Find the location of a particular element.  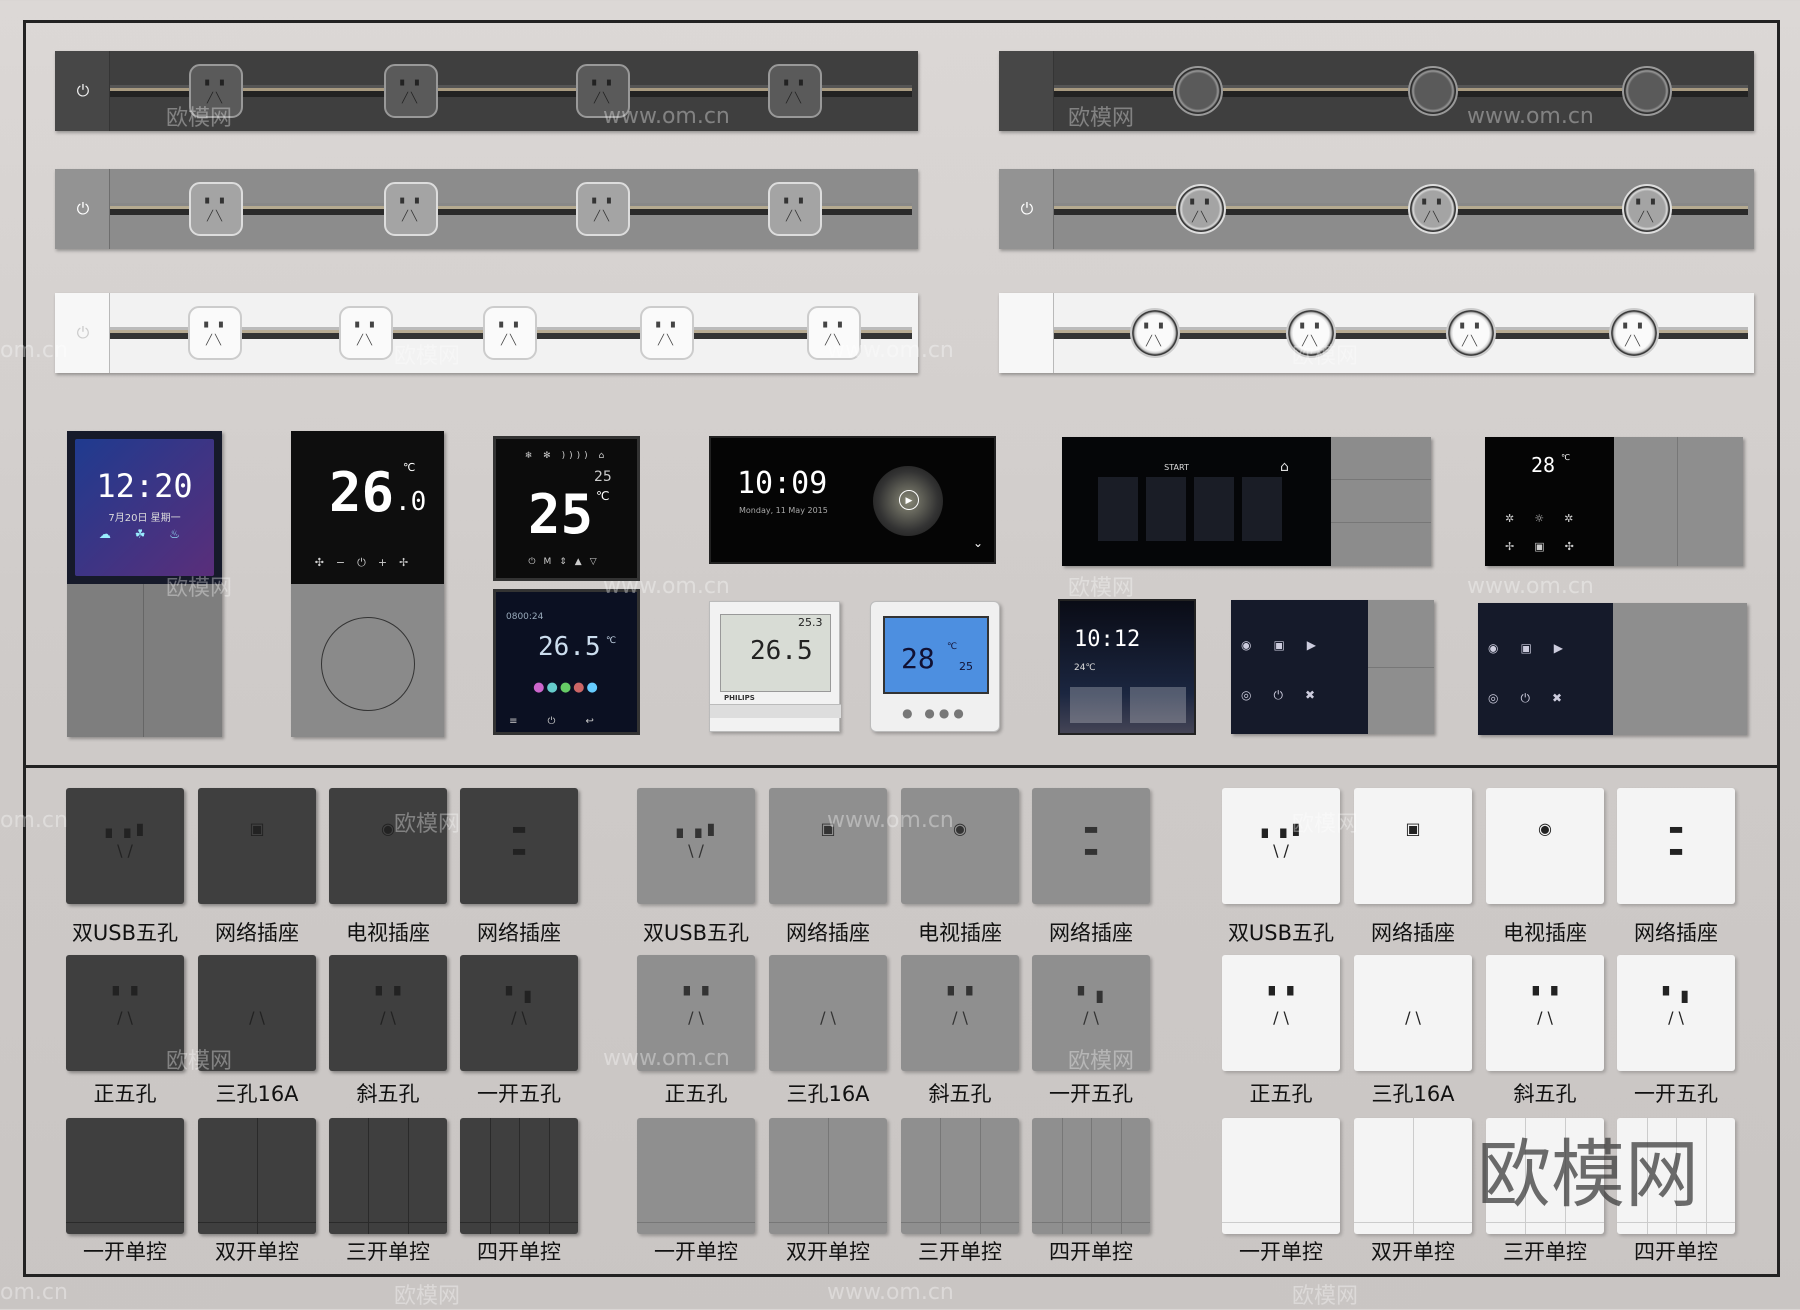

panel-scene-control: START ⌂ is located at coordinates (1246, 501).